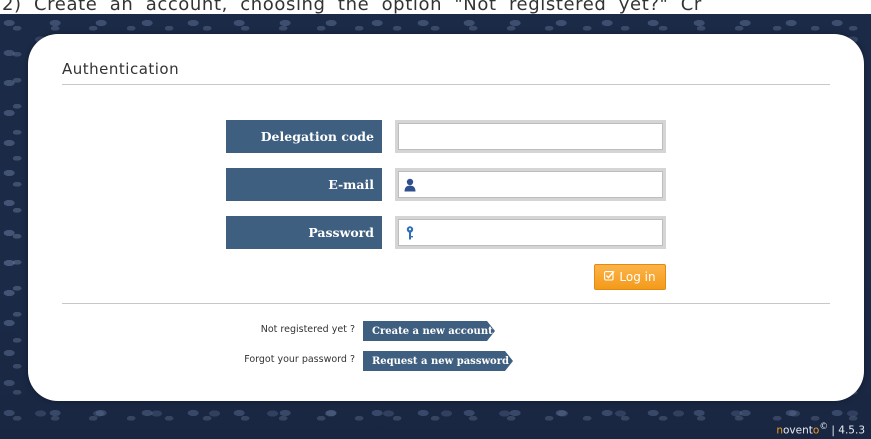  What do you see at coordinates (779, 430) in the screenshot?
I see `brand-first: n` at bounding box center [779, 430].